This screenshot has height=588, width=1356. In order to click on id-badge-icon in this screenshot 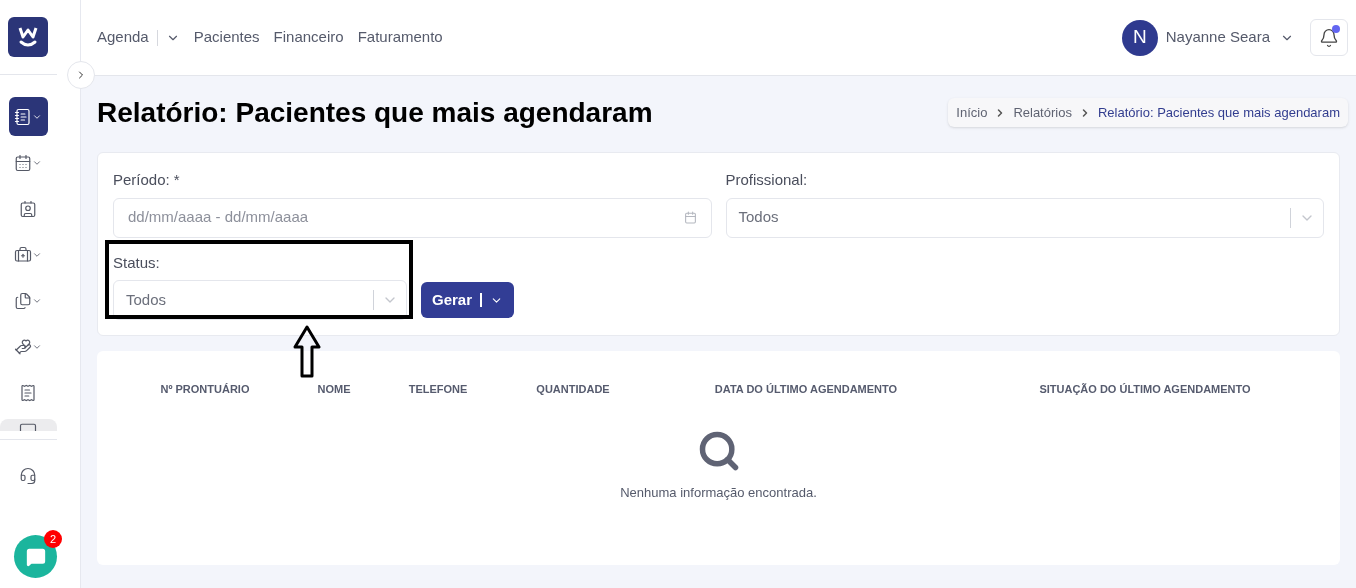, I will do `click(28, 208)`.